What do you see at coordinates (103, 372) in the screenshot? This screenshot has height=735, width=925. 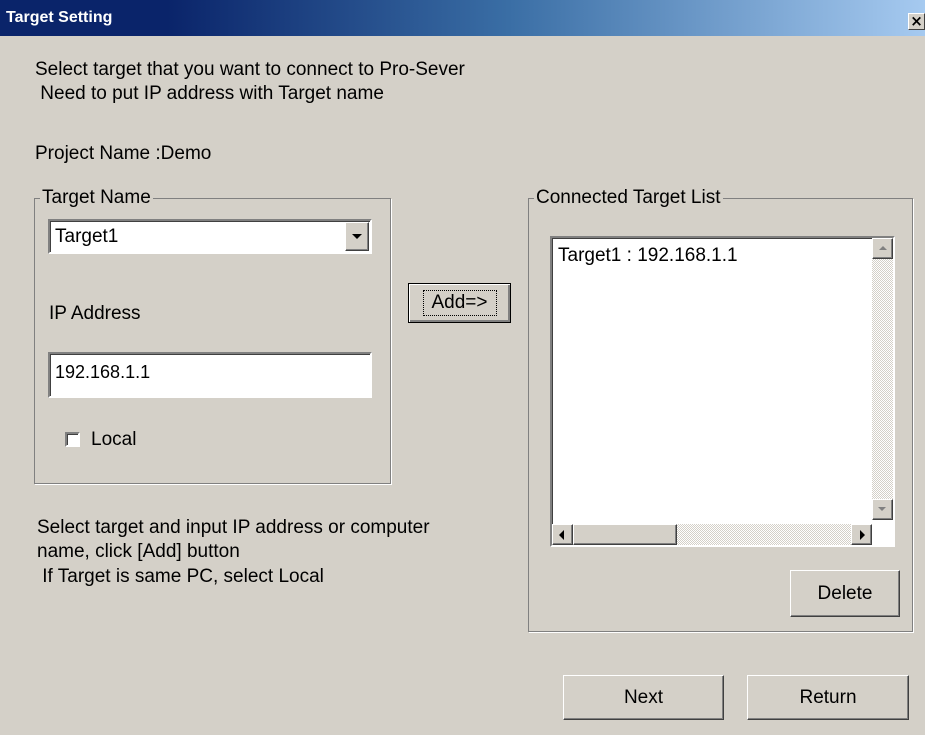 I see `ip-address-value: 192.168.1.1` at bounding box center [103, 372].